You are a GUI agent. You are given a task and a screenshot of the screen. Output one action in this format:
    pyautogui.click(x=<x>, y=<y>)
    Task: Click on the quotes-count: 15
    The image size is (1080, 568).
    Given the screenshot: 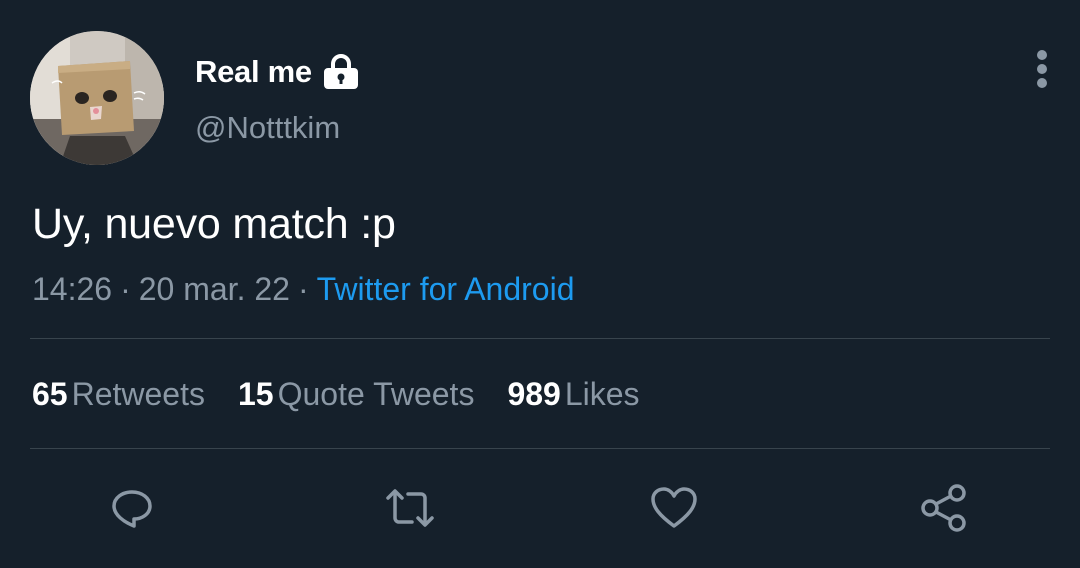 What is the action you would take?
    pyautogui.click(x=255, y=394)
    